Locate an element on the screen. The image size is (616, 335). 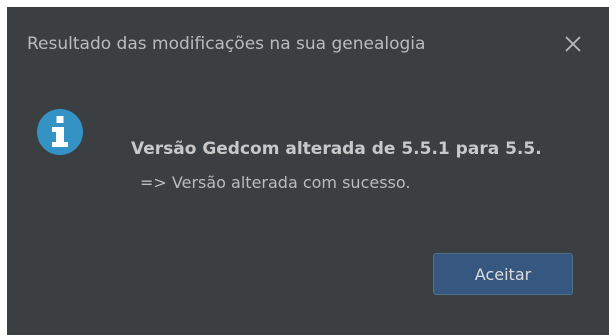
close-button is located at coordinates (573, 44).